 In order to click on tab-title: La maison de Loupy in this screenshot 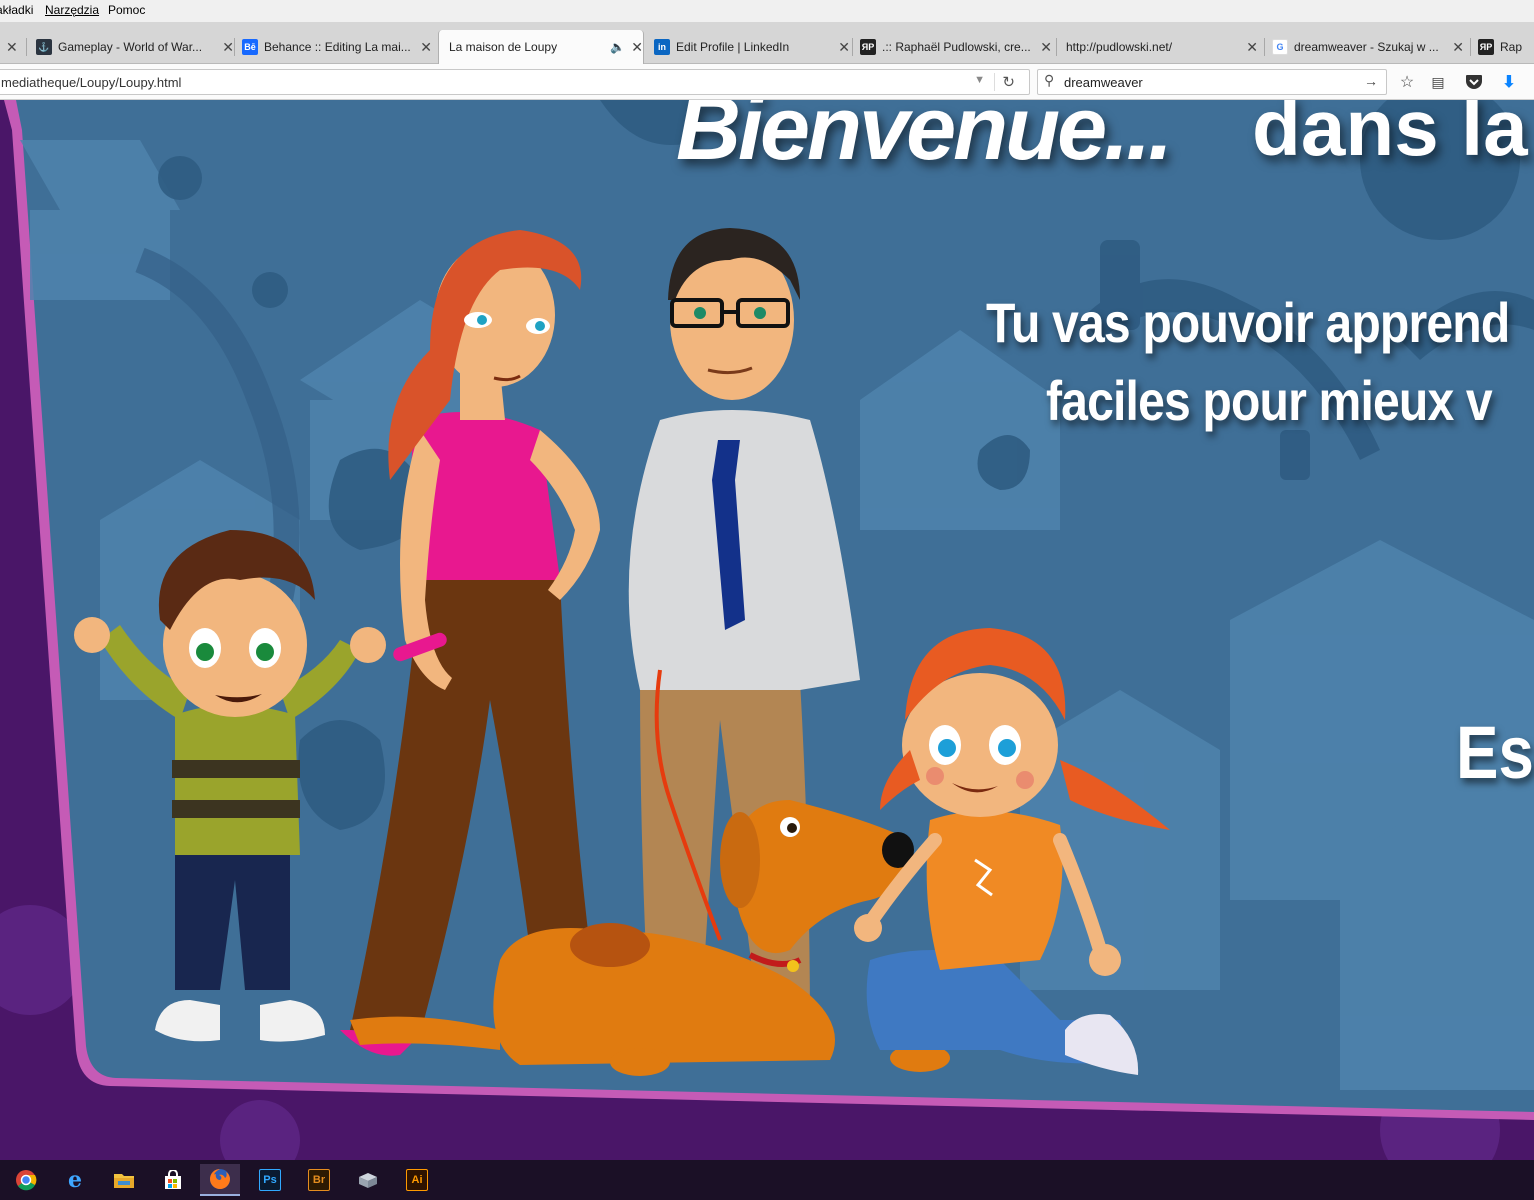, I will do `click(503, 47)`.